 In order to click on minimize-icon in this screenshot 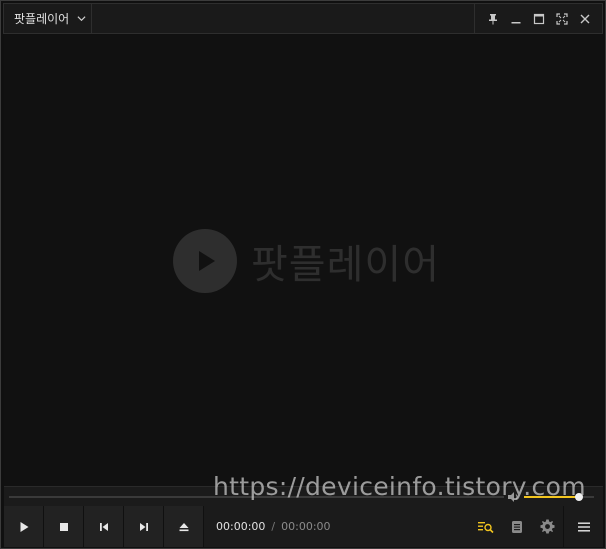, I will do `click(515, 22)`.